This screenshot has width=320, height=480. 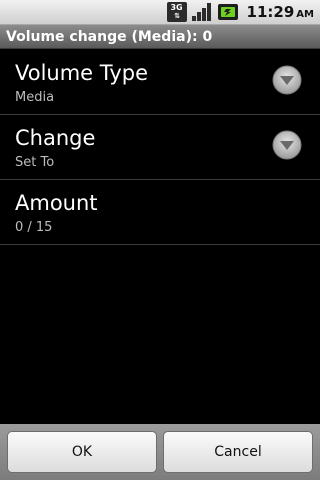 I want to click on pref-change: Change Set To, so click(x=160, y=147).